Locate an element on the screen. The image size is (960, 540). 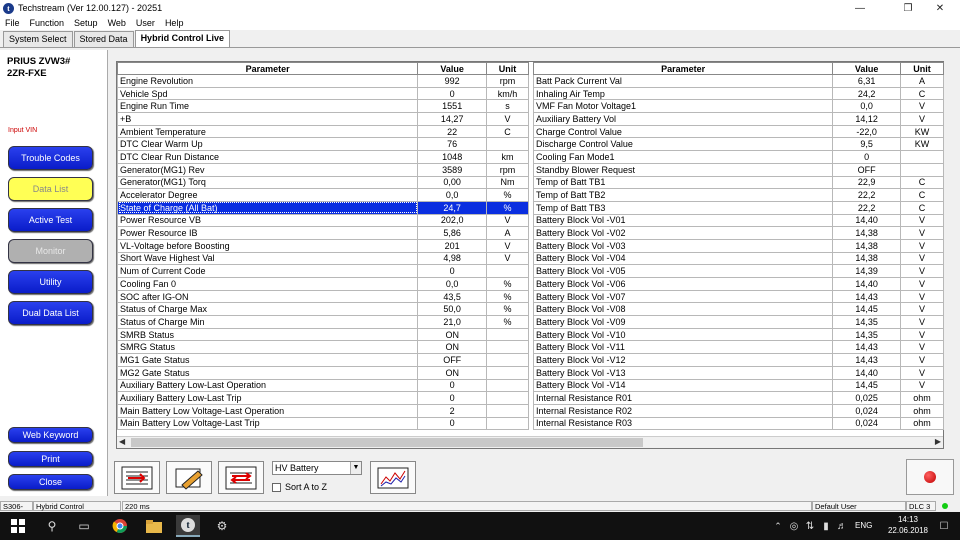
table-row: MG2 Gate Status ON is located at coordinates (322, 372).